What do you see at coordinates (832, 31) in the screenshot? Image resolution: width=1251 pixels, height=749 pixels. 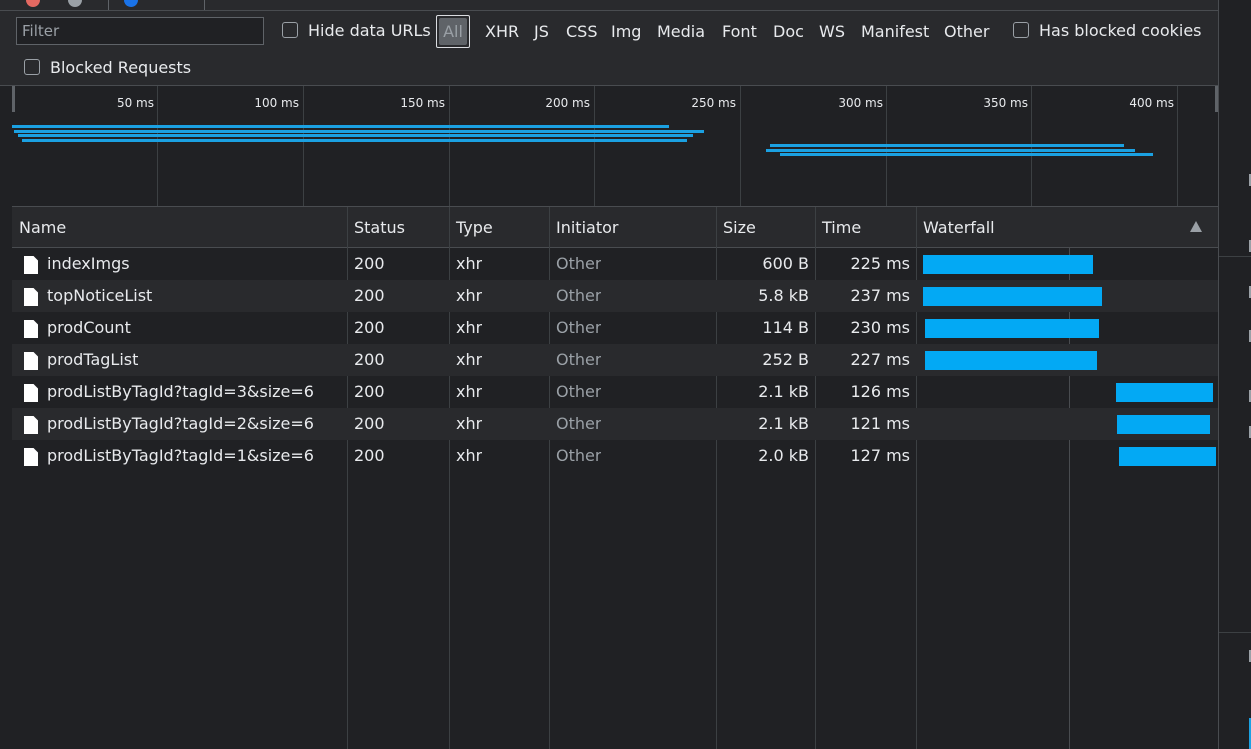 I see `type-filter-ws: WS` at bounding box center [832, 31].